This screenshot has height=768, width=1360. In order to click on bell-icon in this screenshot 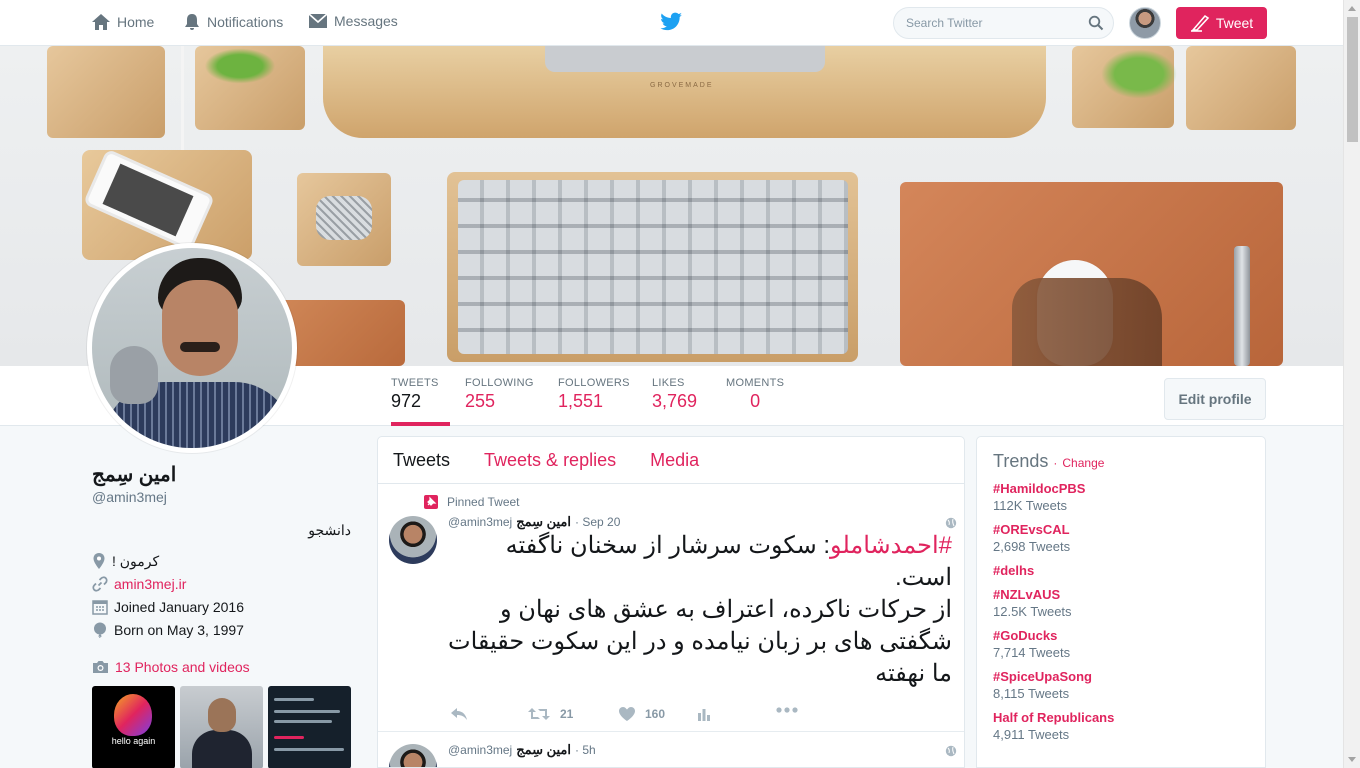, I will do `click(192, 22)`.